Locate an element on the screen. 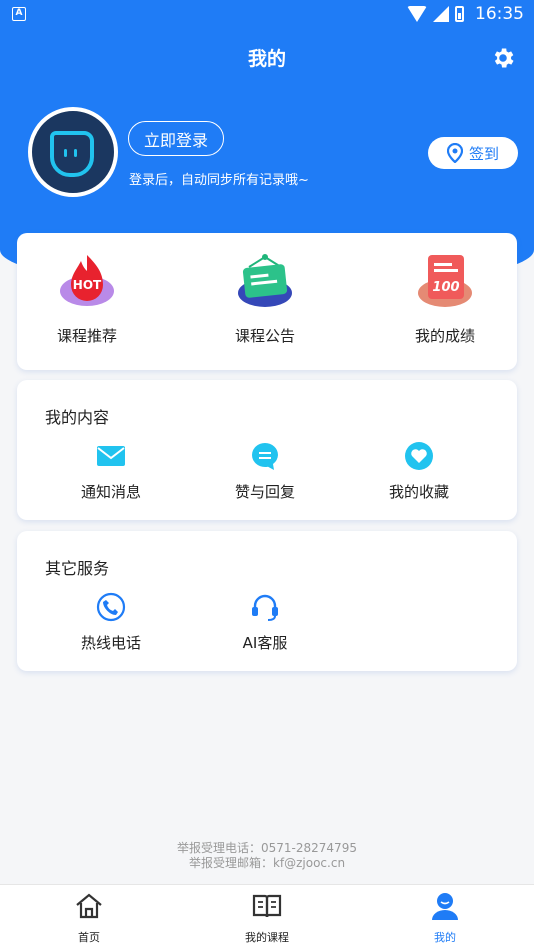 This screenshot has height=950, width=534. tab-mine: 我的 is located at coordinates (445, 918).